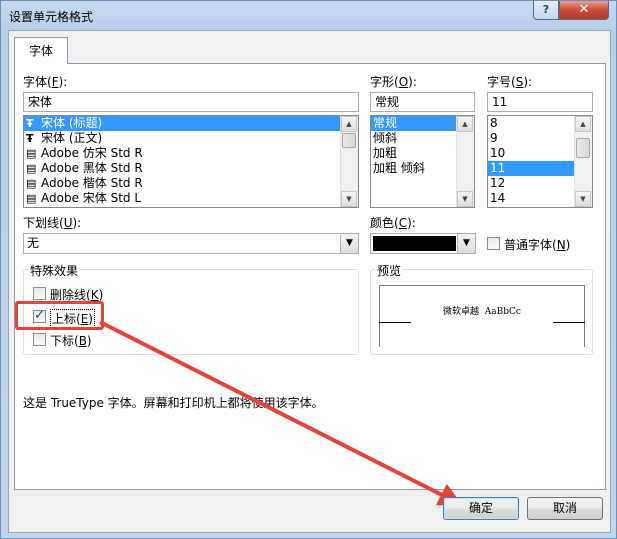 The image size is (617, 539). Describe the element at coordinates (565, 508) in the screenshot. I see `cancel-button: 取消` at that location.